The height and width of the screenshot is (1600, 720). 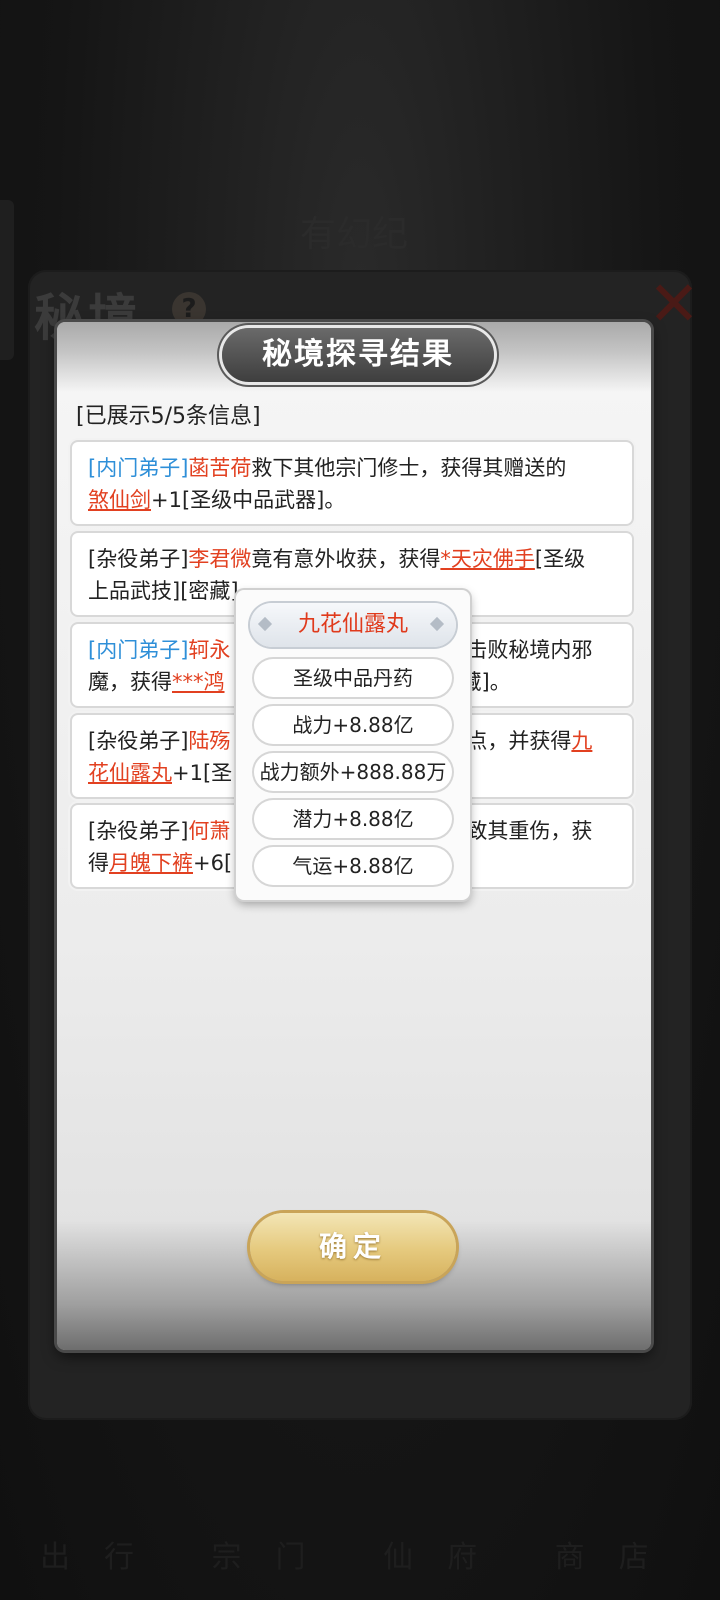 I want to click on item-link: 九, so click(x=581, y=741).